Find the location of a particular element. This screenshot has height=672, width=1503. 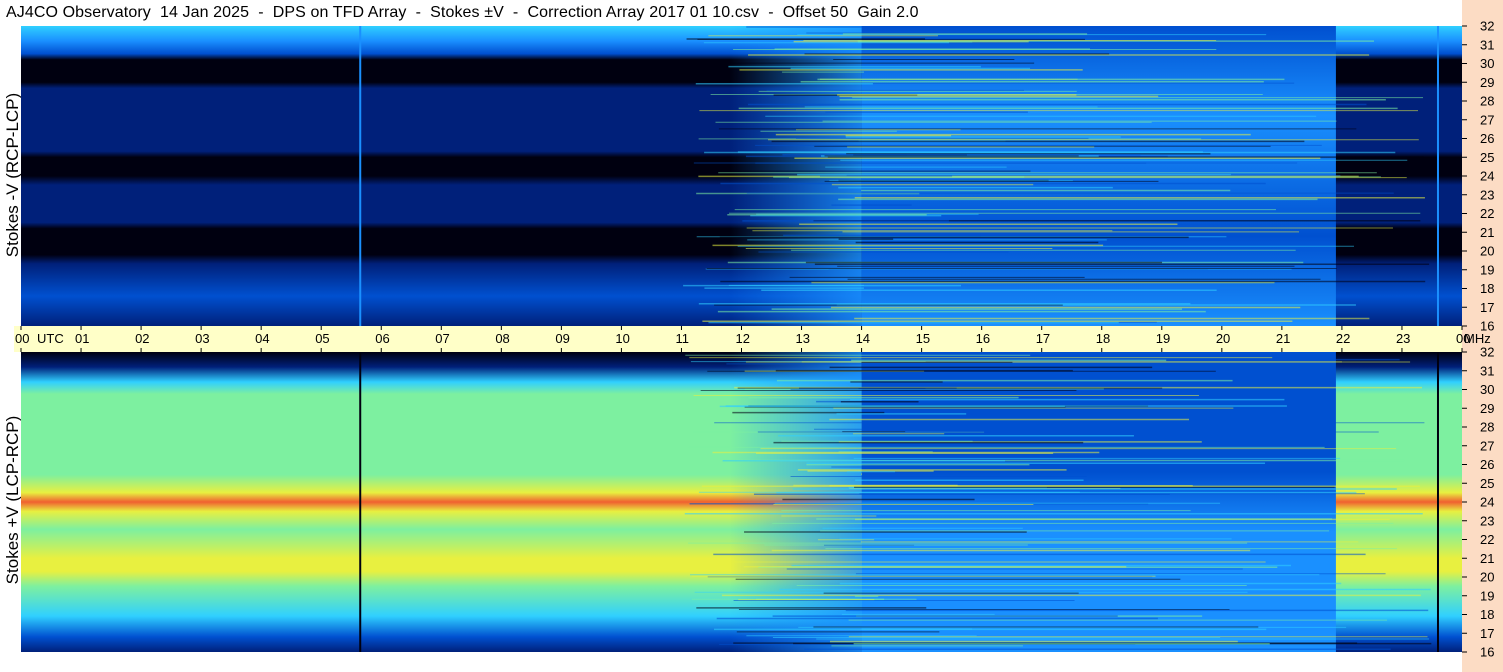

time-tick-label: 22 is located at coordinates (1343, 338).